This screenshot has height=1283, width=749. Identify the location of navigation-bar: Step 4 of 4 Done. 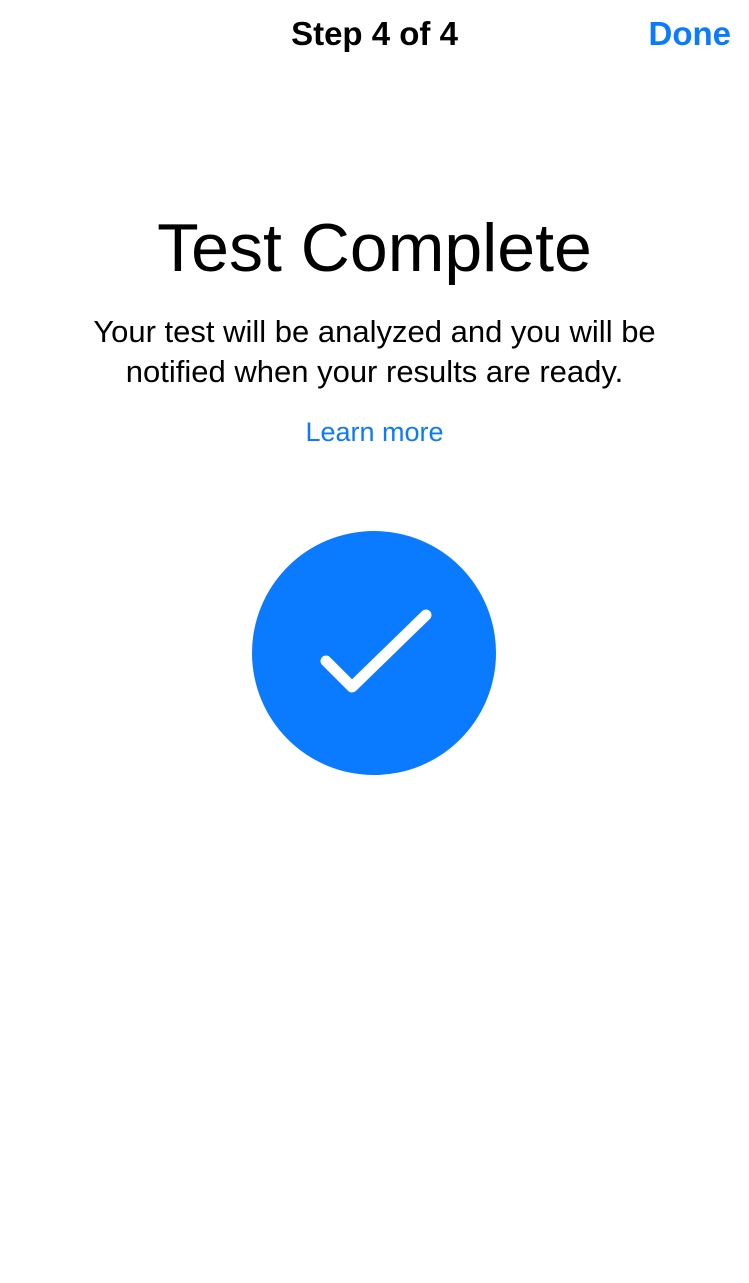
(374, 34).